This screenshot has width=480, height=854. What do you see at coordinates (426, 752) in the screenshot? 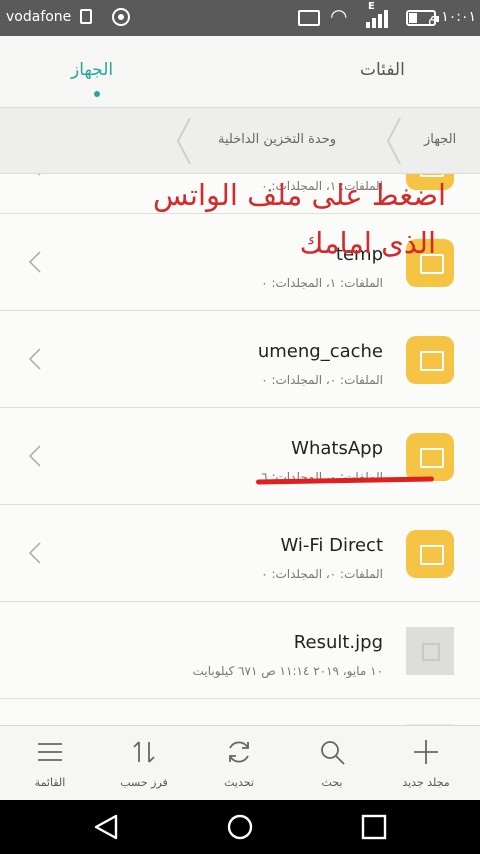
I see `plus-icon` at bounding box center [426, 752].